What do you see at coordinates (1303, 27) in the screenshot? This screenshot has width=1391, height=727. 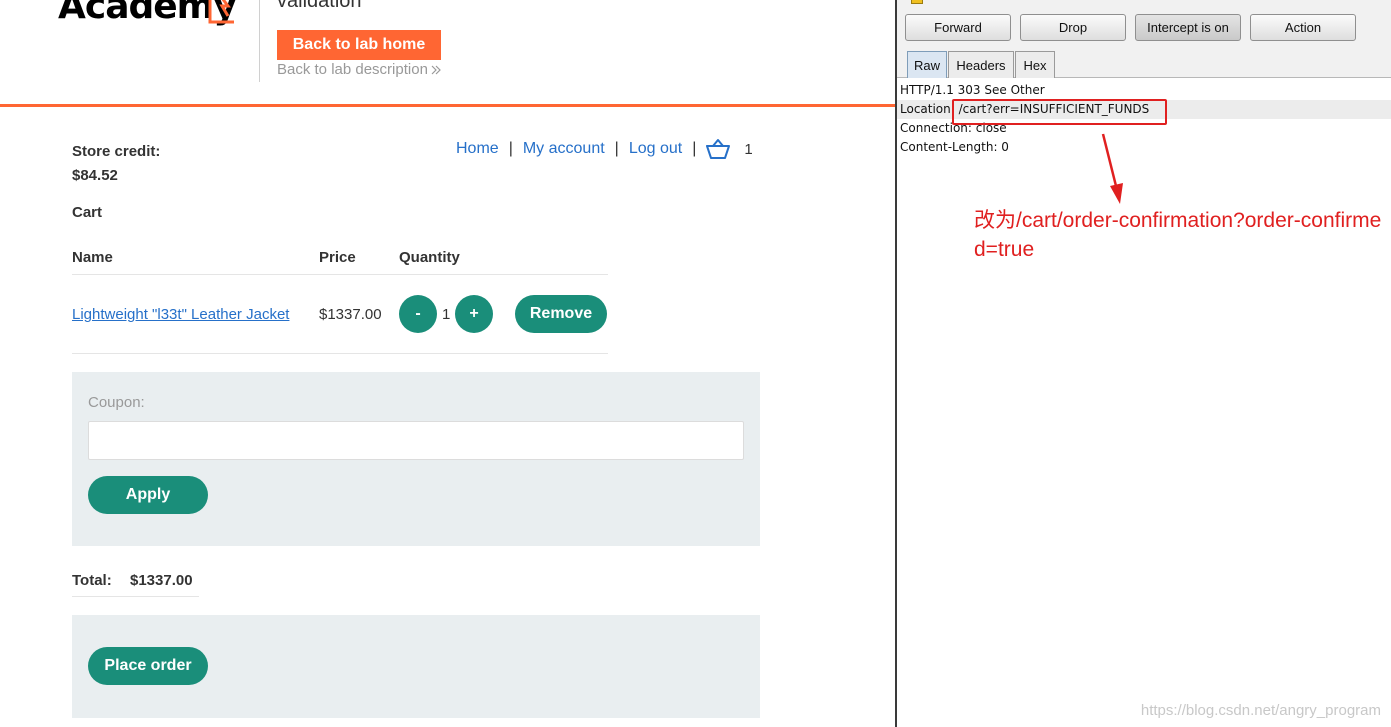 I see `action-button: Action` at bounding box center [1303, 27].